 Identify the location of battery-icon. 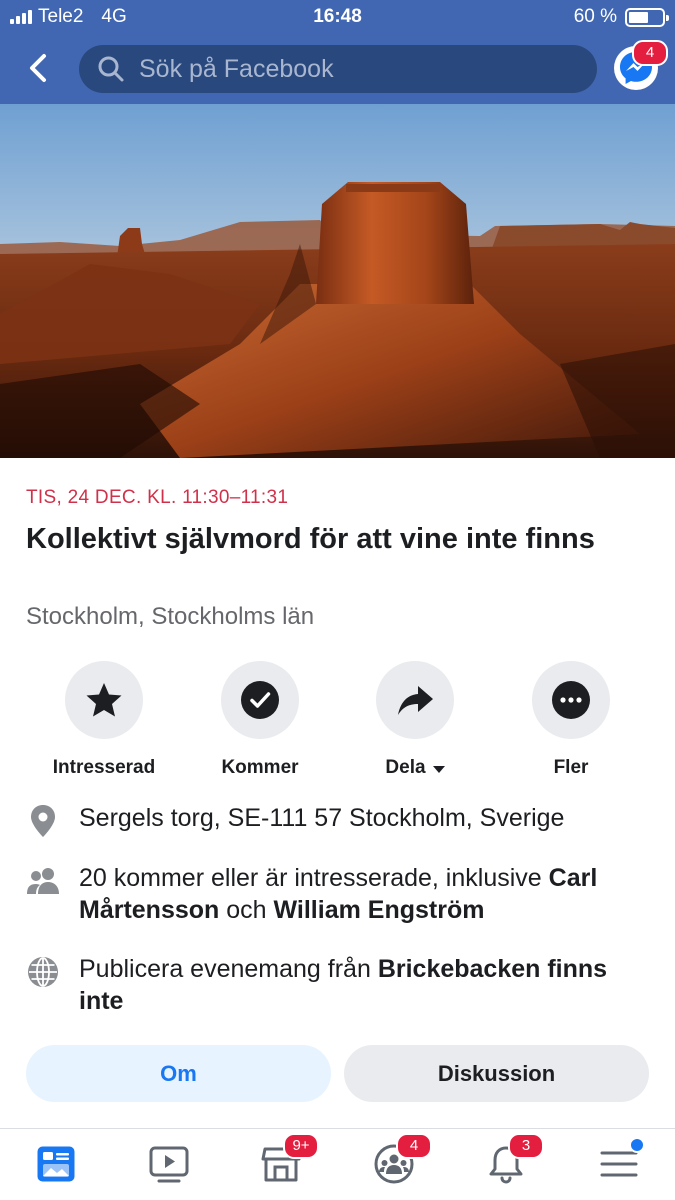
(647, 17).